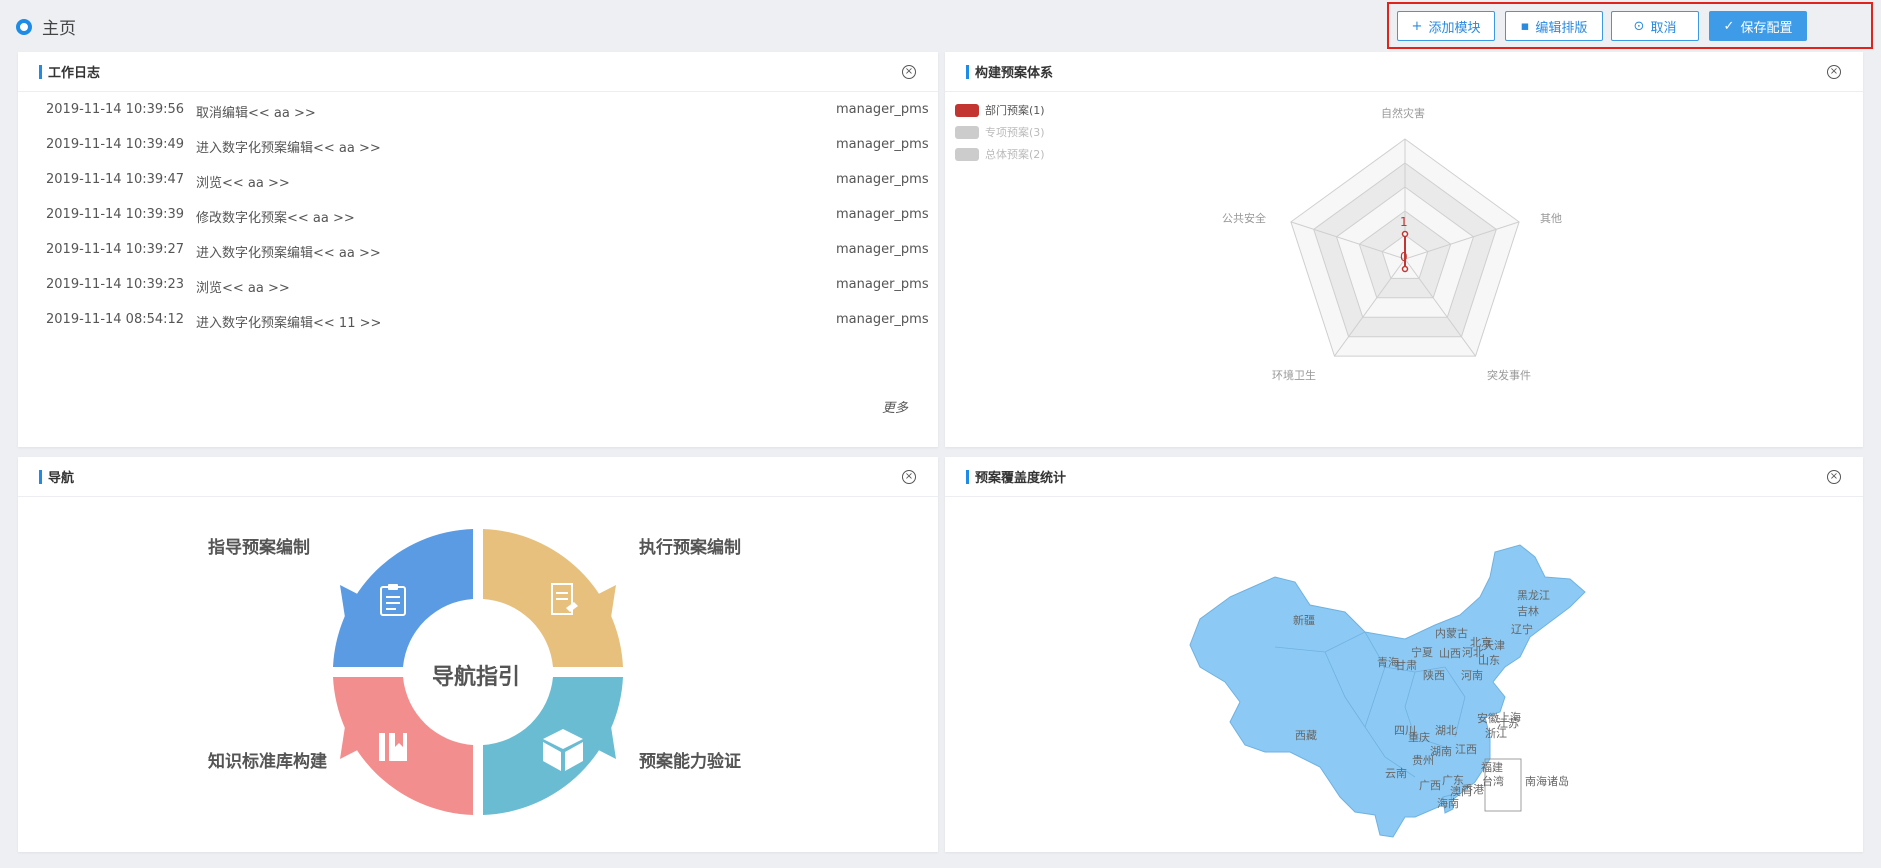 Image resolution: width=1881 pixels, height=868 pixels. I want to click on province-label: 浙江, so click(1496, 733).